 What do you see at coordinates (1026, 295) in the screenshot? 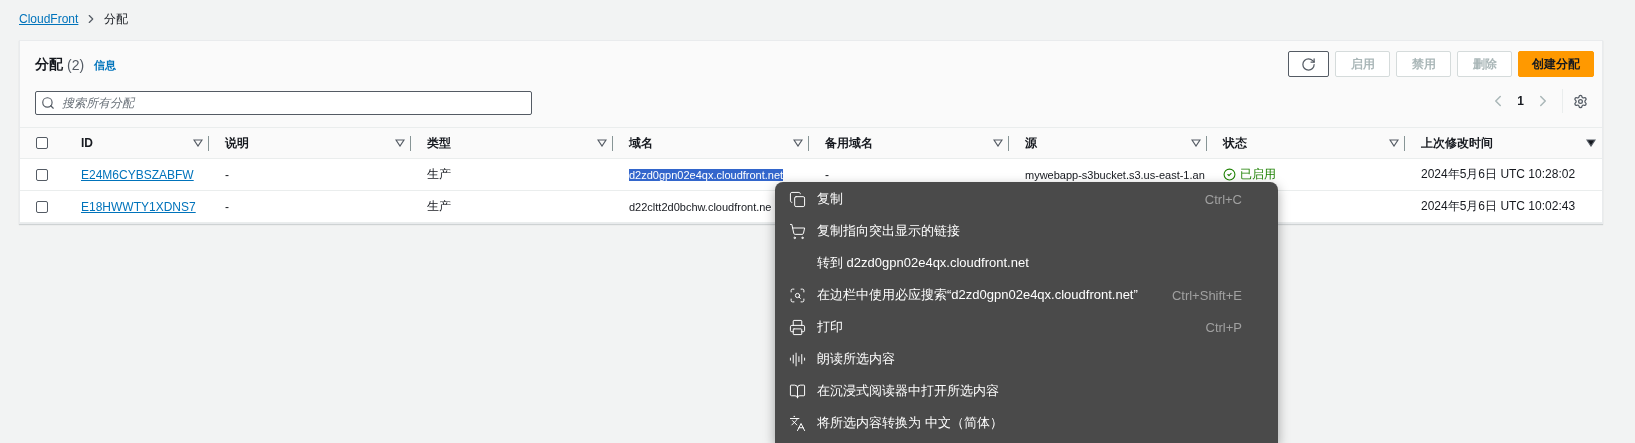
I see `menu-item: 在边栏中使用必应搜索“d2zd0gpn02e4qx.cloudfront.net” Ctrl+Shift+E` at bounding box center [1026, 295].